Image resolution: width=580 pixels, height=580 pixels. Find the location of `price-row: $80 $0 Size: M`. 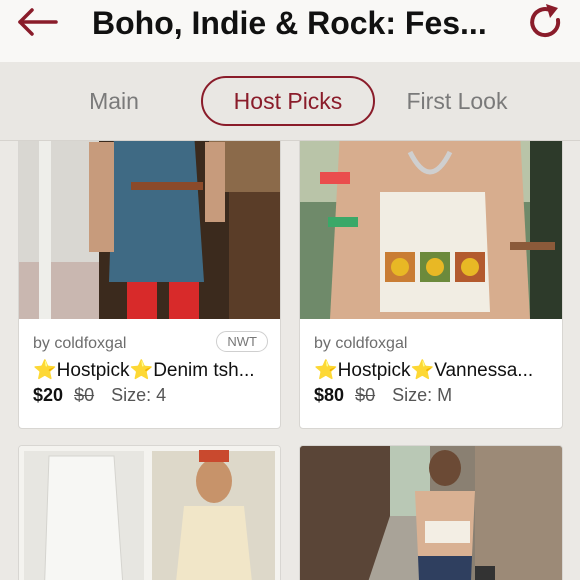

price-row: $80 $0 Size: M is located at coordinates (383, 395).